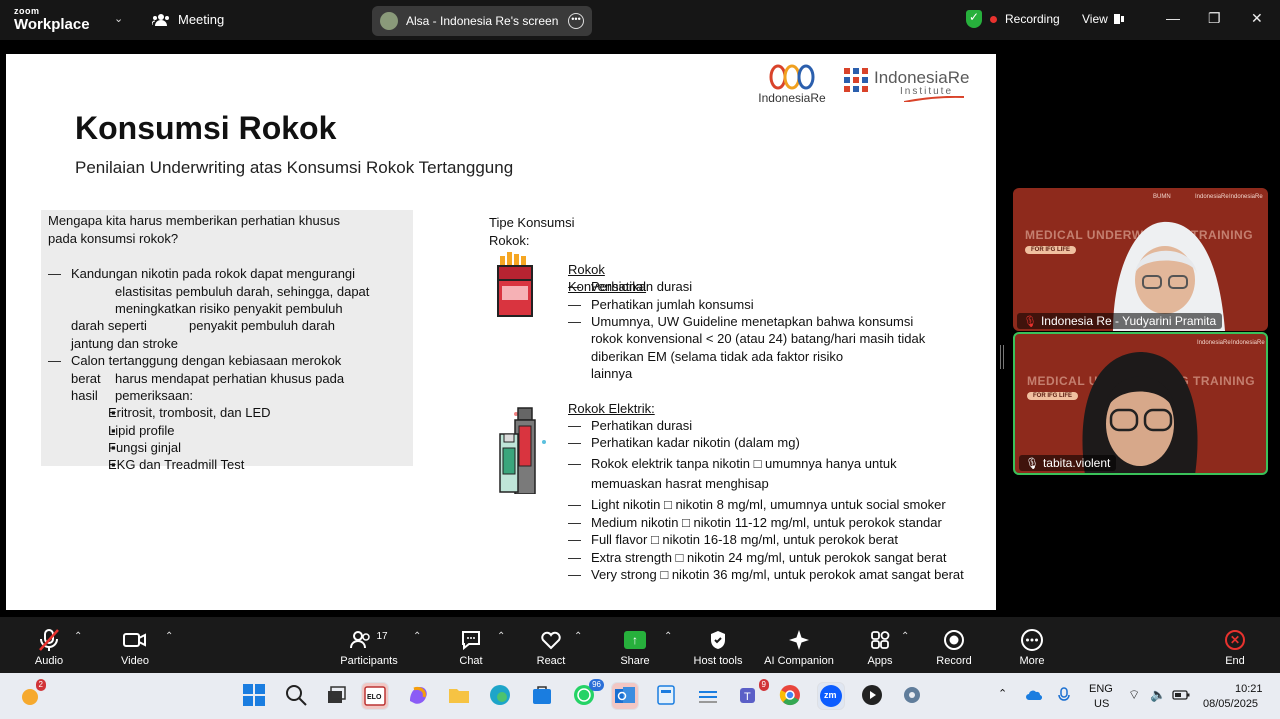 The height and width of the screenshot is (719, 1280). Describe the element at coordinates (382, 636) in the screenshot. I see `participants-count: 17` at that location.